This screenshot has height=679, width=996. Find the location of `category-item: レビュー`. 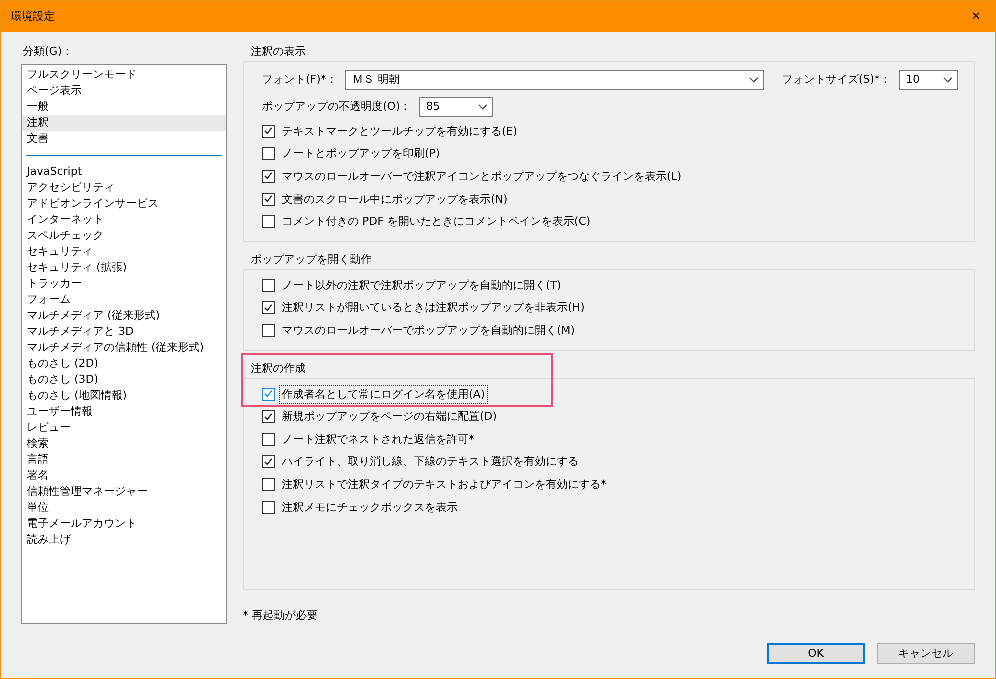

category-item: レビュー is located at coordinates (124, 428).